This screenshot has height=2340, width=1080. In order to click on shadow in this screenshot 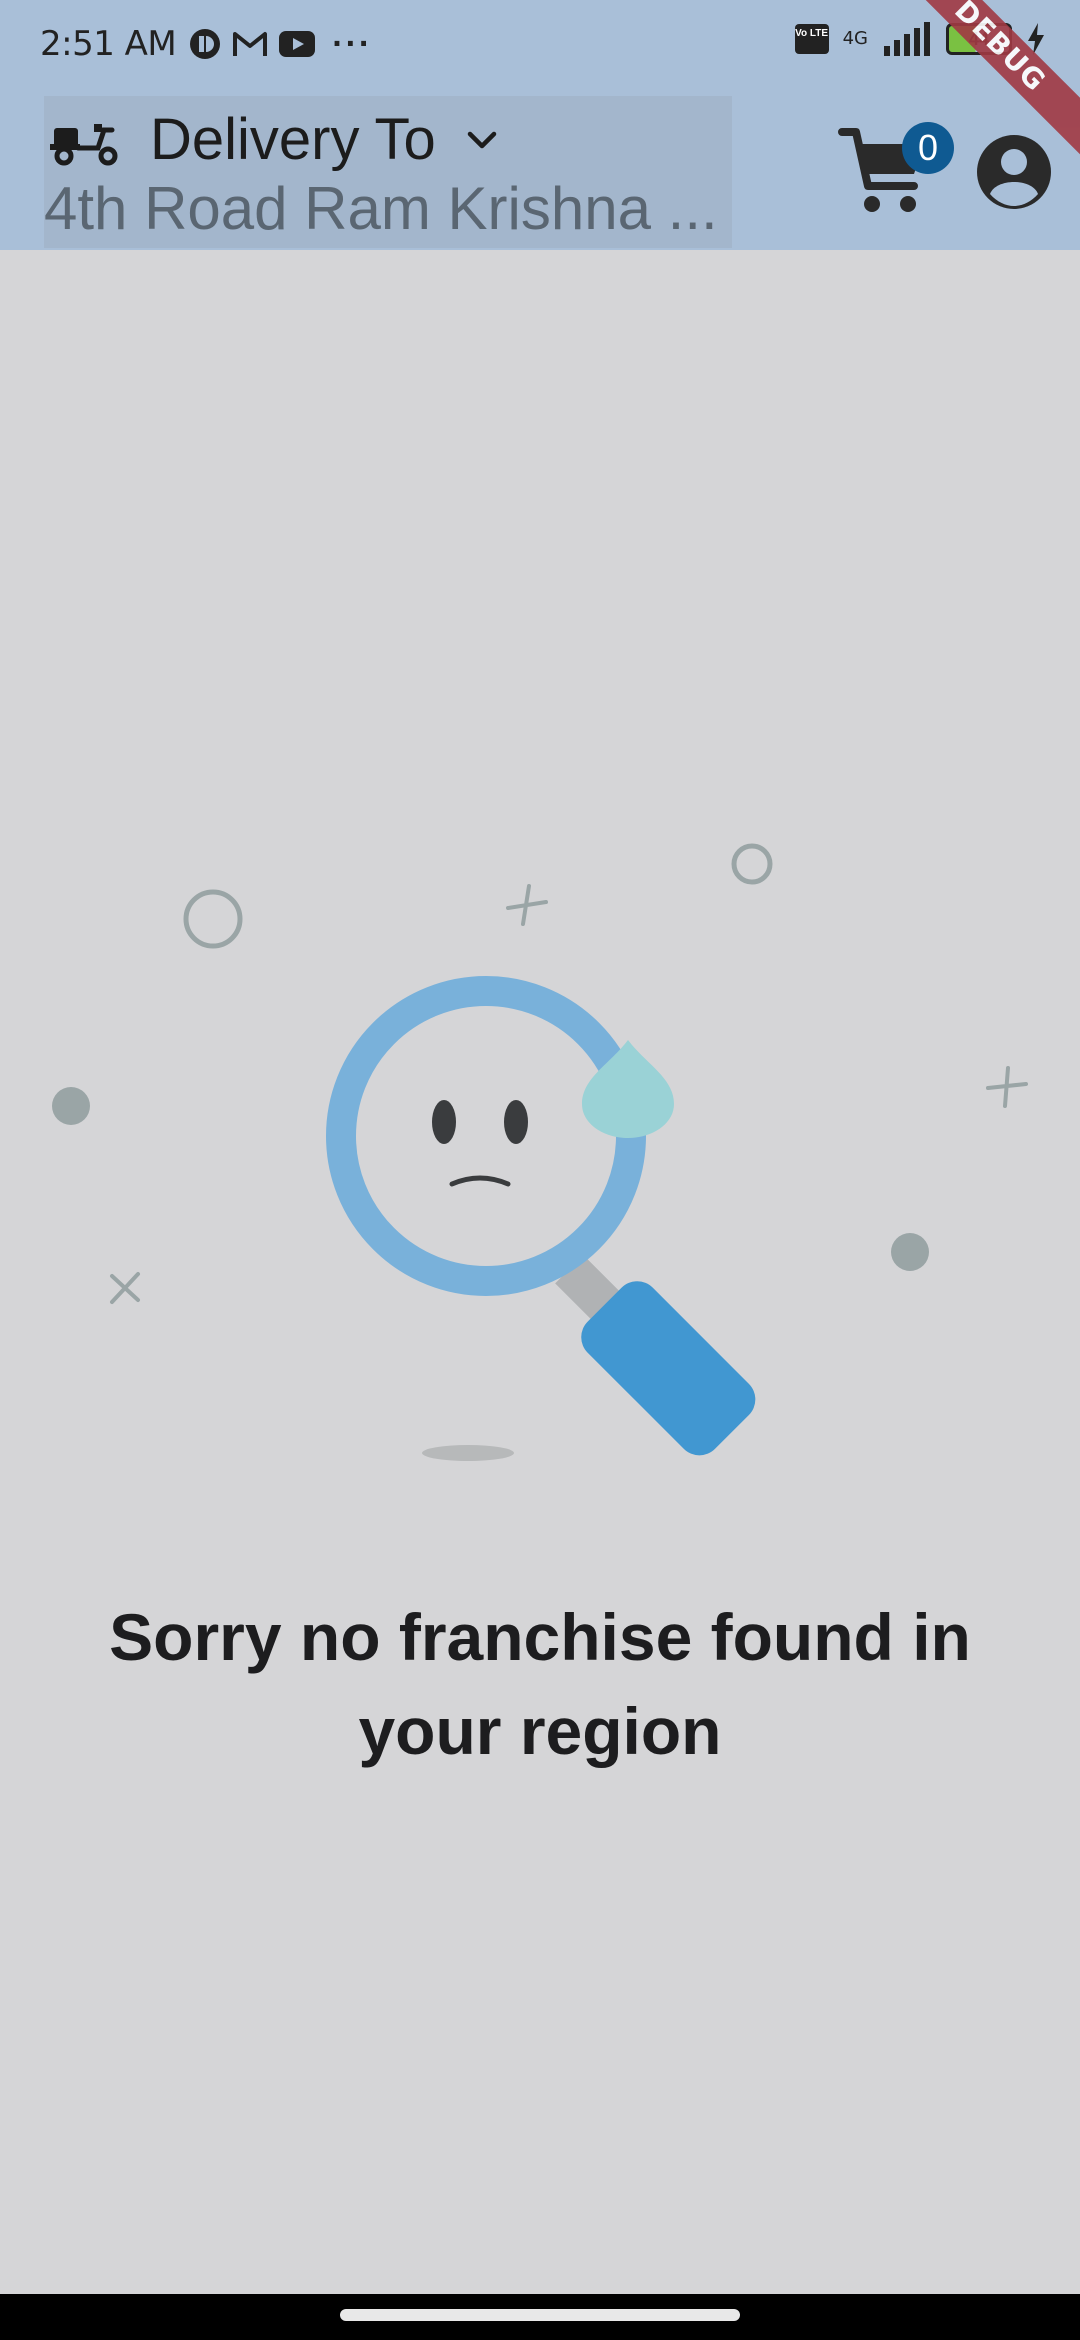, I will do `click(468, 1453)`.